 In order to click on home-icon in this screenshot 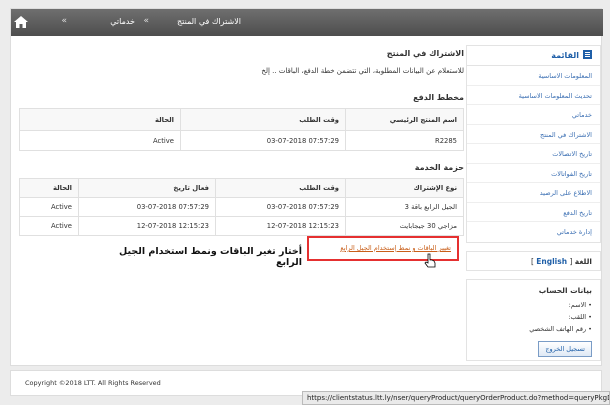, I will do `click(21, 22)`.